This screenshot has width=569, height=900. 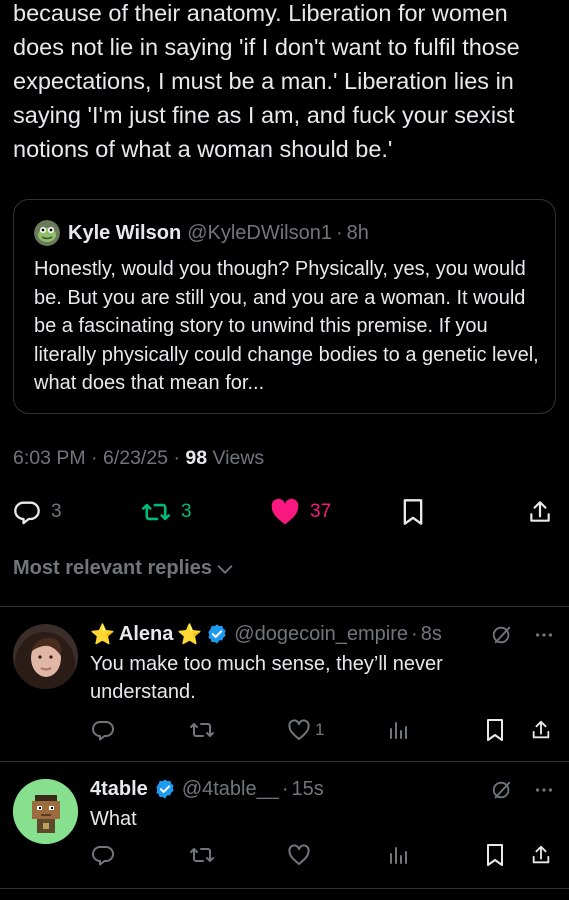 I want to click on reply-time: 8s, so click(x=431, y=634).